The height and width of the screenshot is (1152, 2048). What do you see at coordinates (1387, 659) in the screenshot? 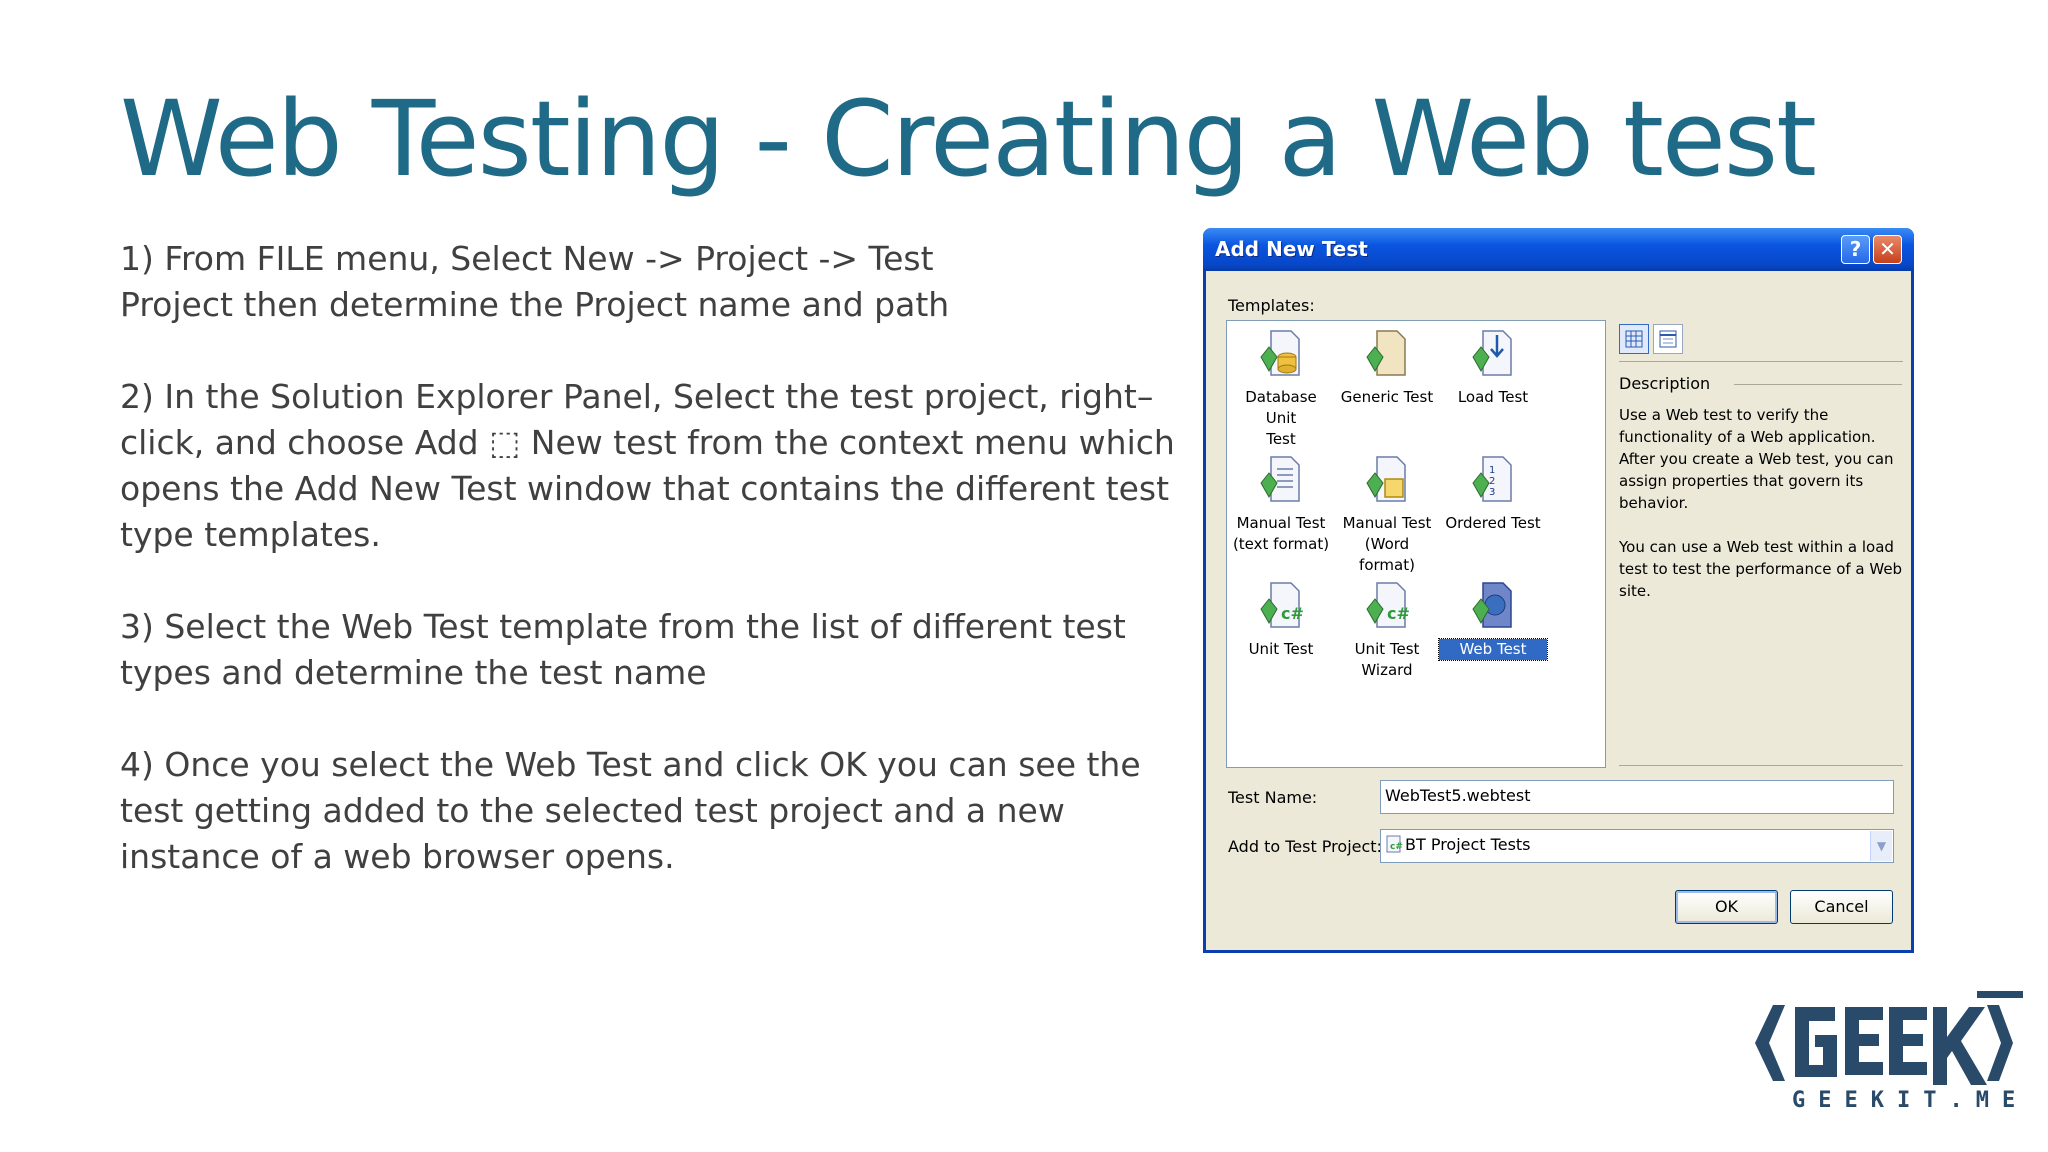
I see `template-label: Unit Test Wizard` at bounding box center [1387, 659].